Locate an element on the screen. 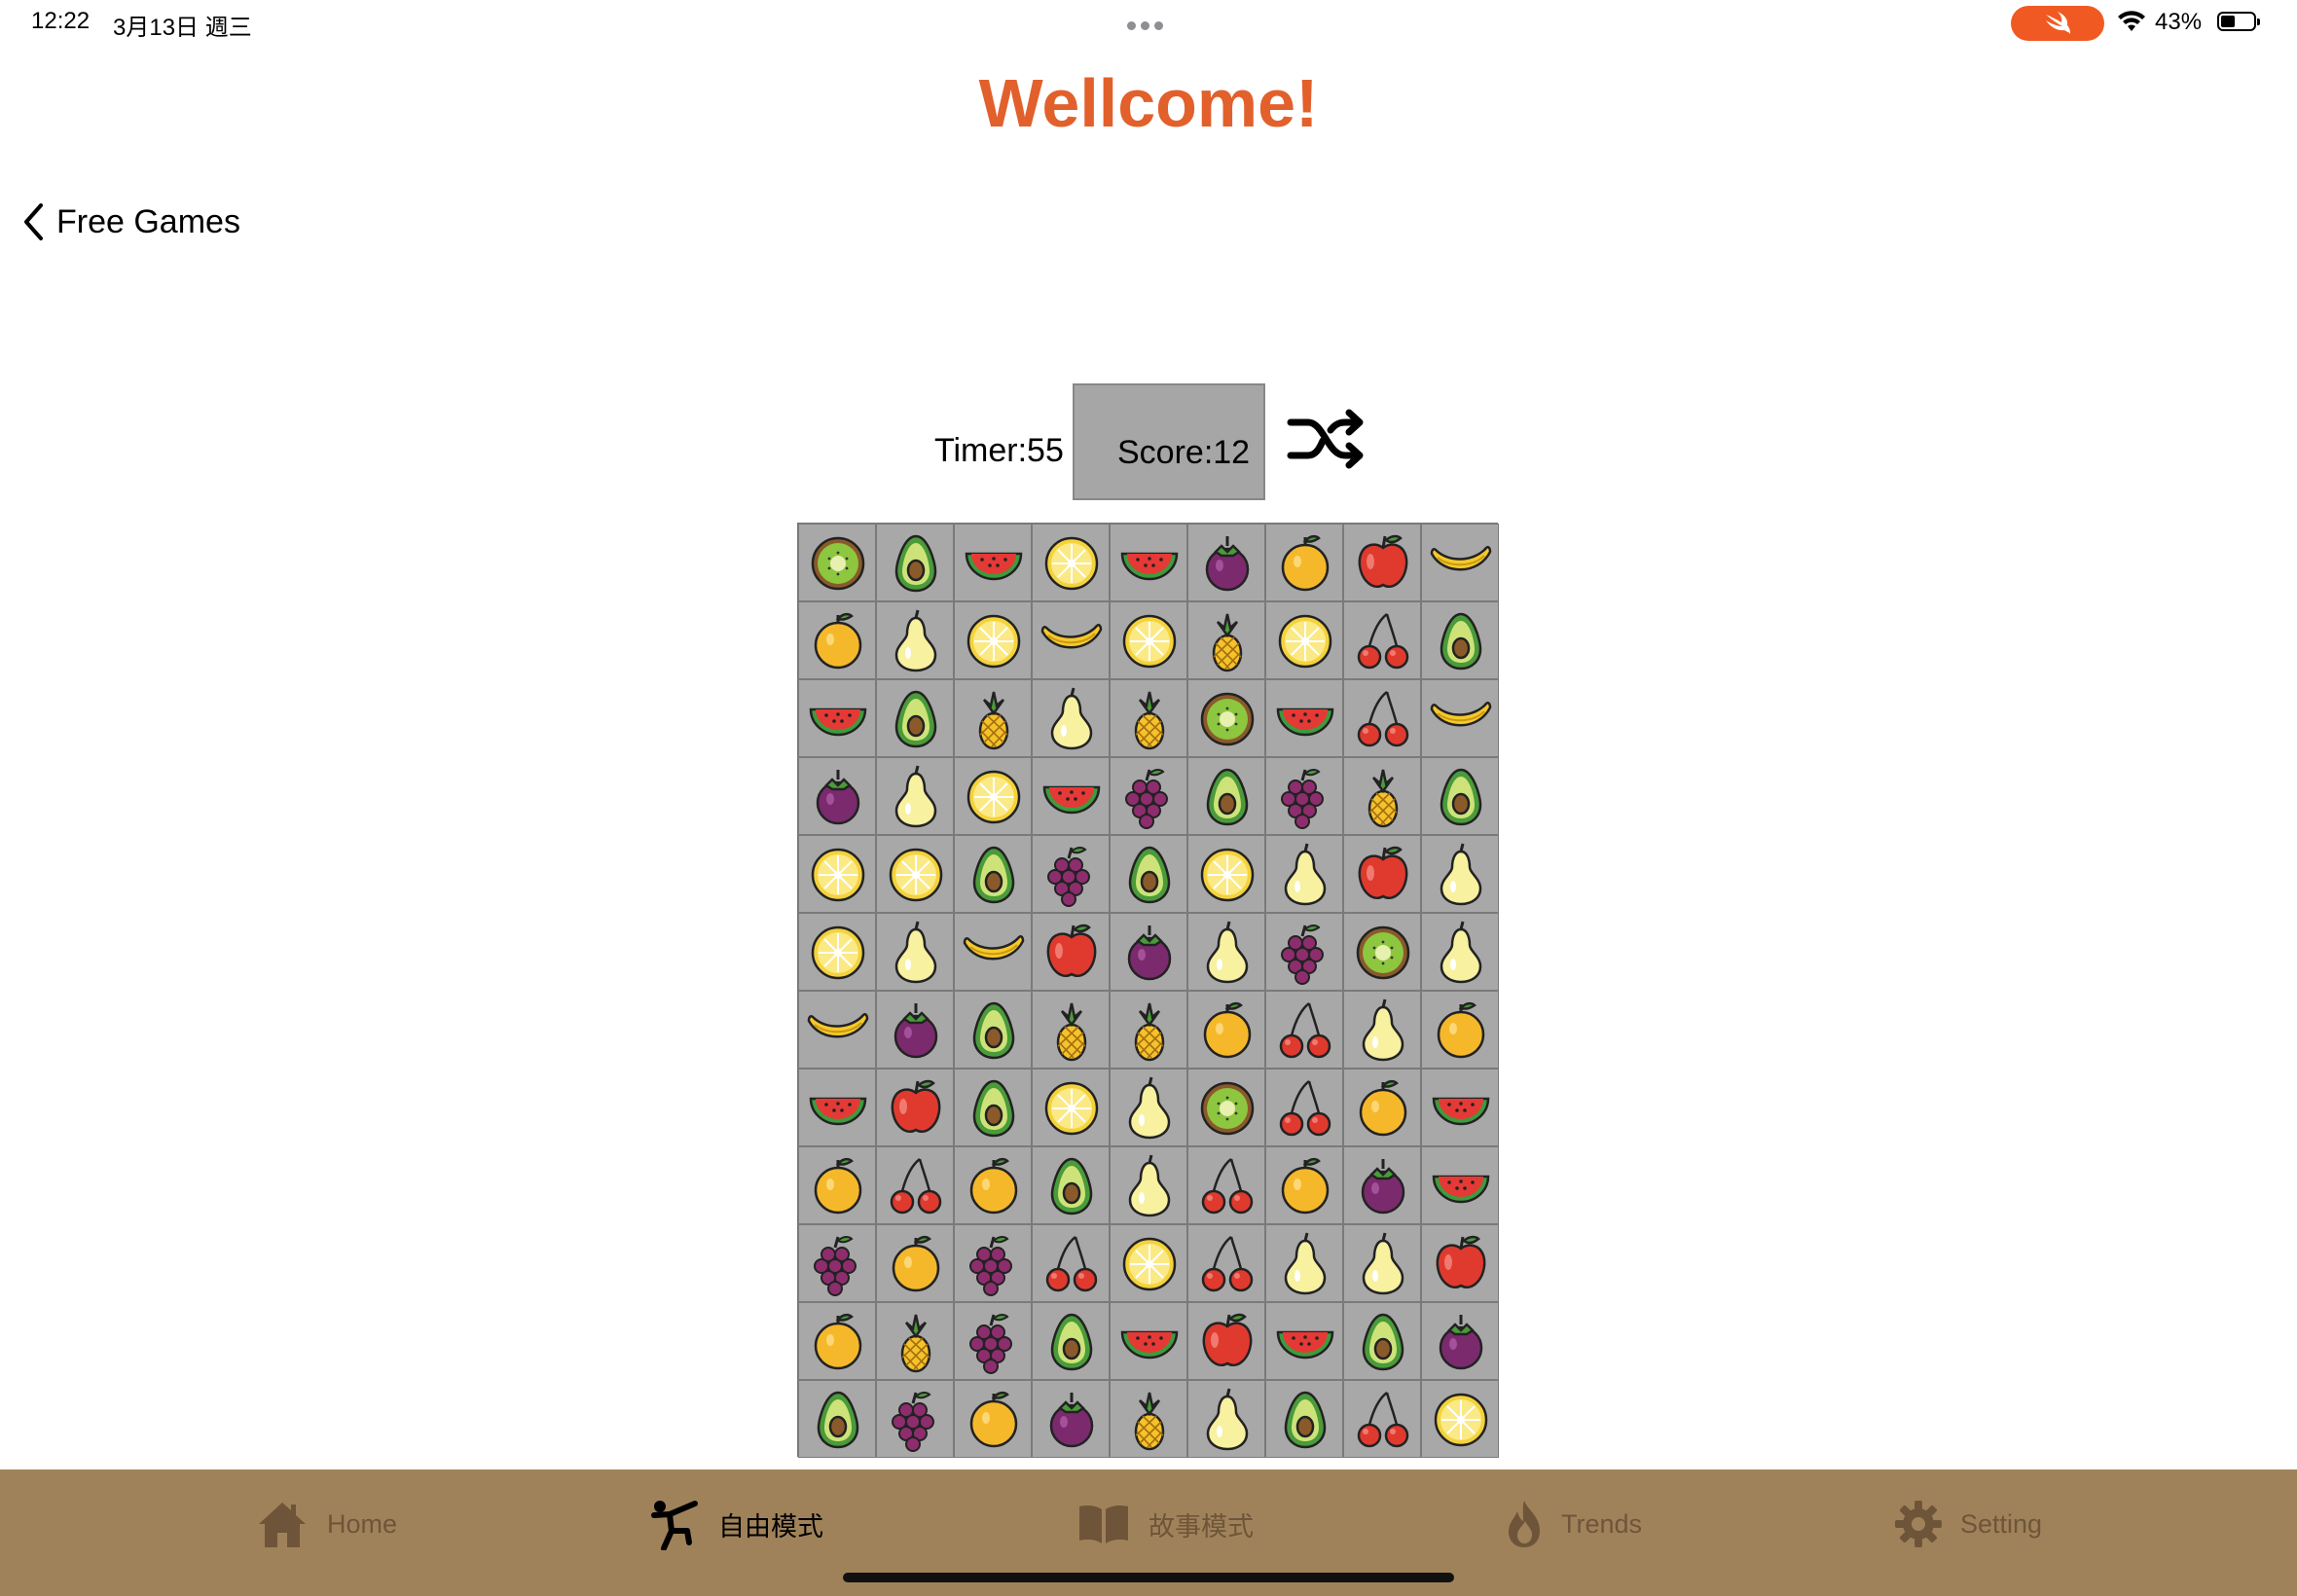 This screenshot has width=2297, height=1596. tab-story-mode: 故事模式 is located at coordinates (1165, 1524).